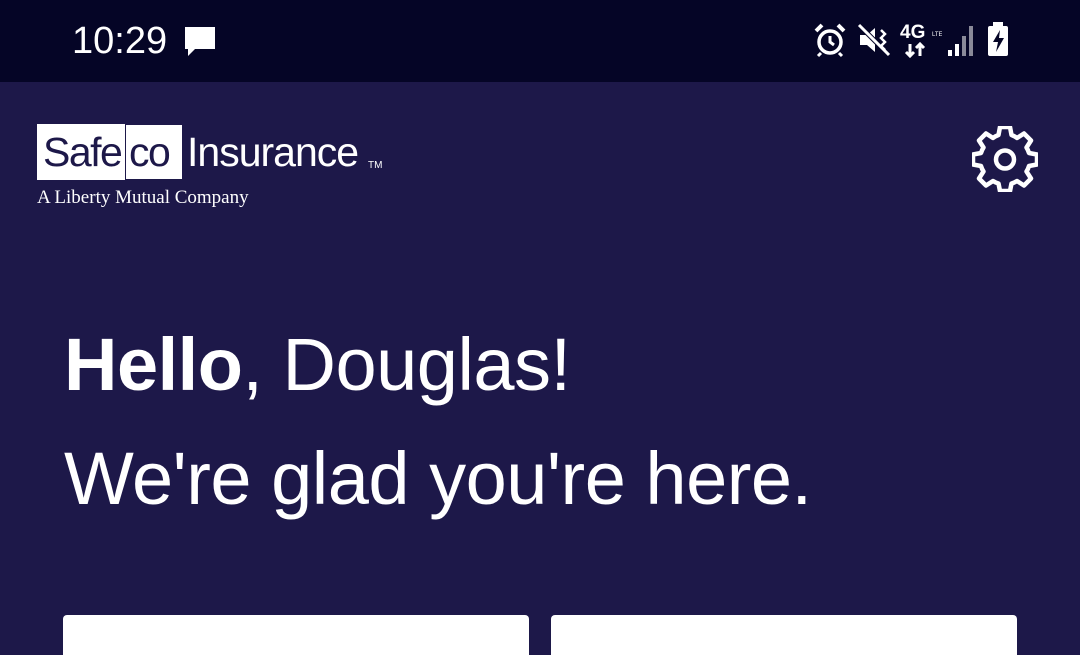 This screenshot has width=1080, height=655. I want to click on card-left, so click(296, 635).